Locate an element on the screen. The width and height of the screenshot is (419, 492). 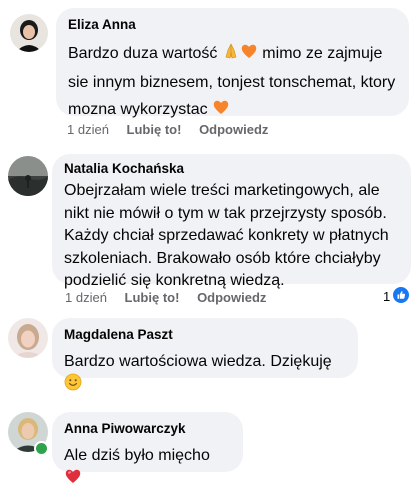
comment-text: Ale dziś było mięcho is located at coordinates (147, 468).